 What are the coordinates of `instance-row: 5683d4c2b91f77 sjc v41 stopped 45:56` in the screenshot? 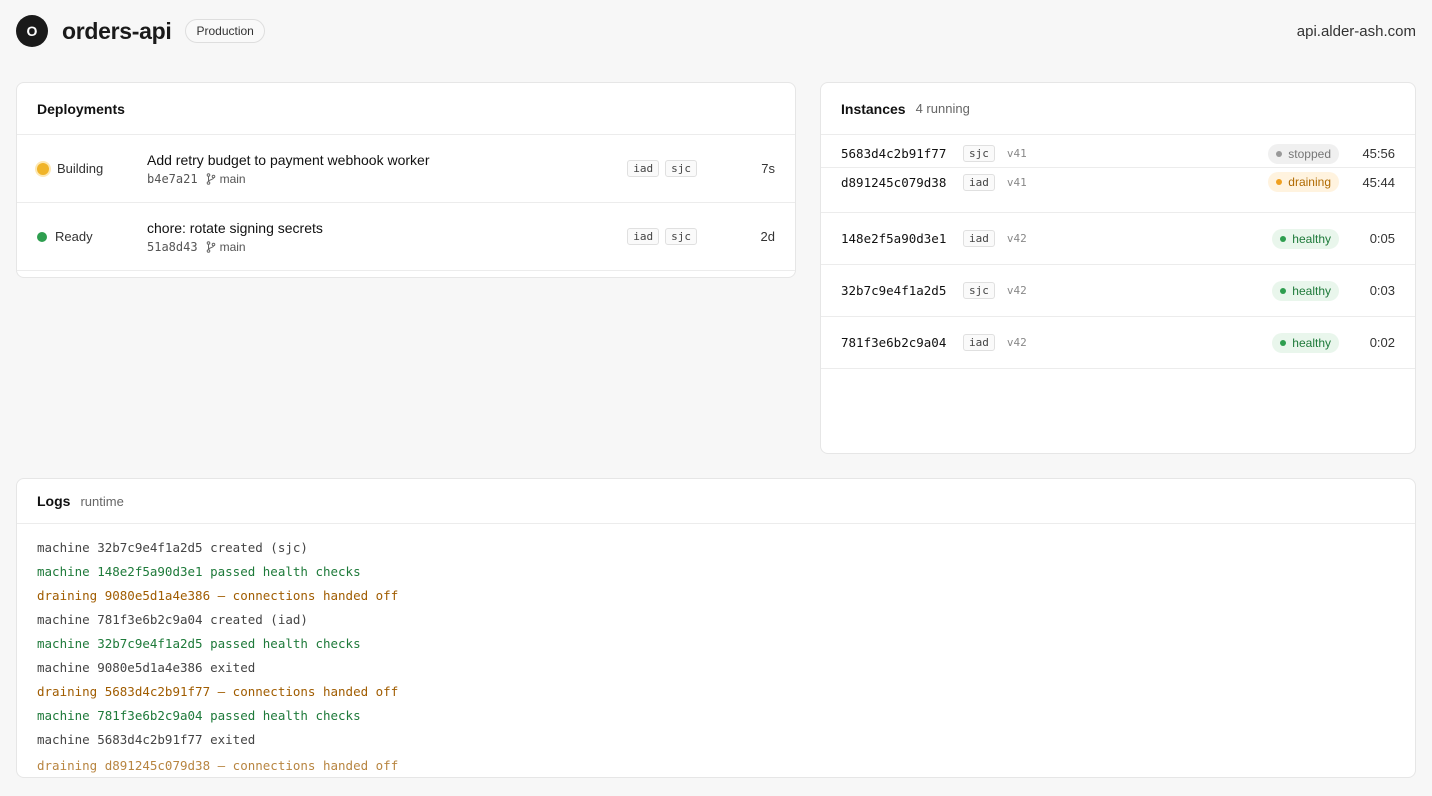 It's located at (1118, 154).